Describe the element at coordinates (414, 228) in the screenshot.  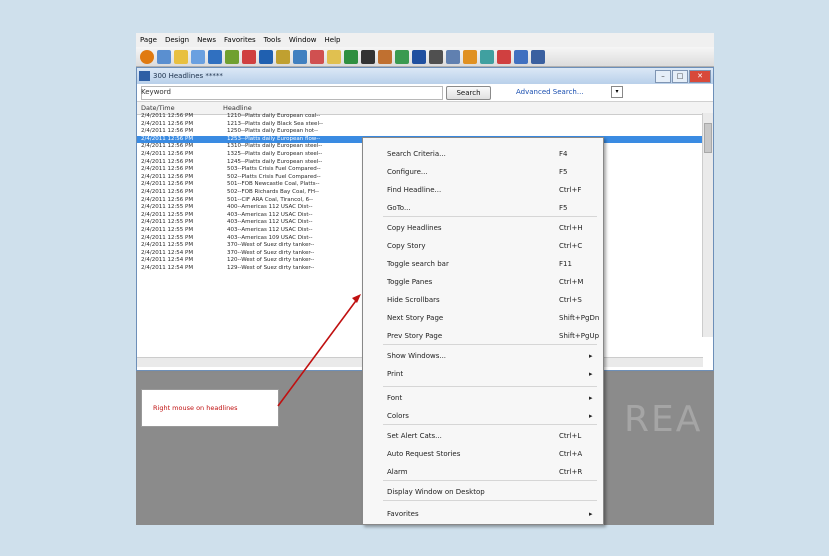
I see `menu-item-label: Copy Headlines` at that location.